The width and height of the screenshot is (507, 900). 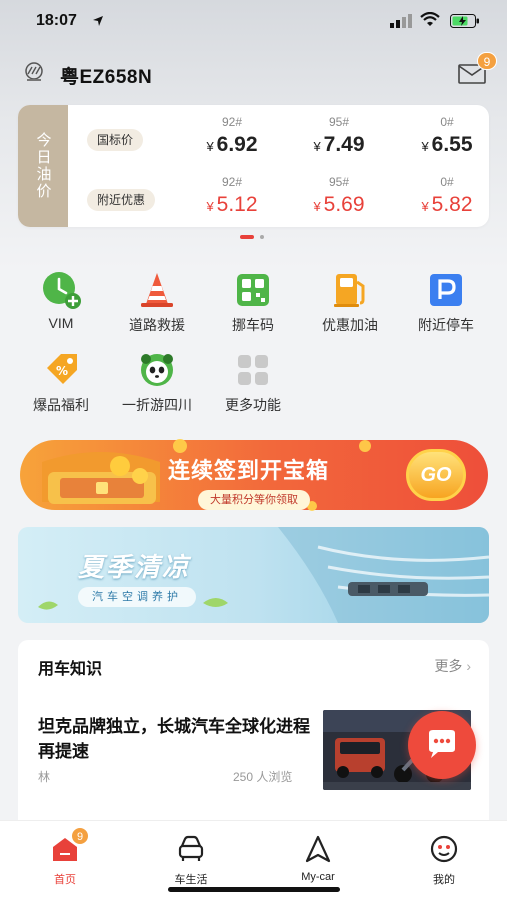 What do you see at coordinates (191, 880) in the screenshot?
I see `tab-label: 车生活` at bounding box center [191, 880].